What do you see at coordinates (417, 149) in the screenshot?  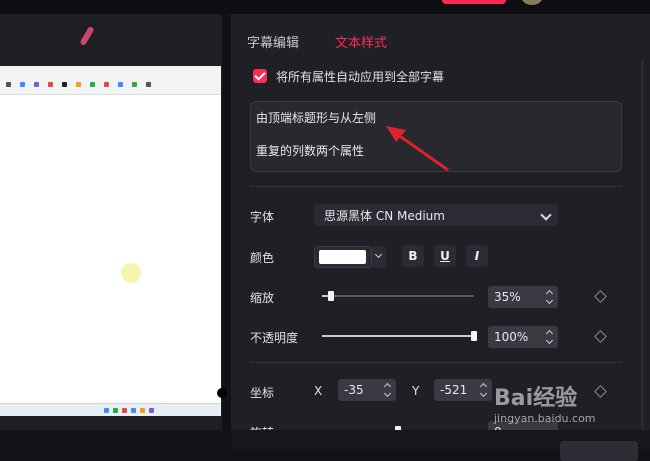 I see `annotation-arrow` at bounding box center [417, 149].